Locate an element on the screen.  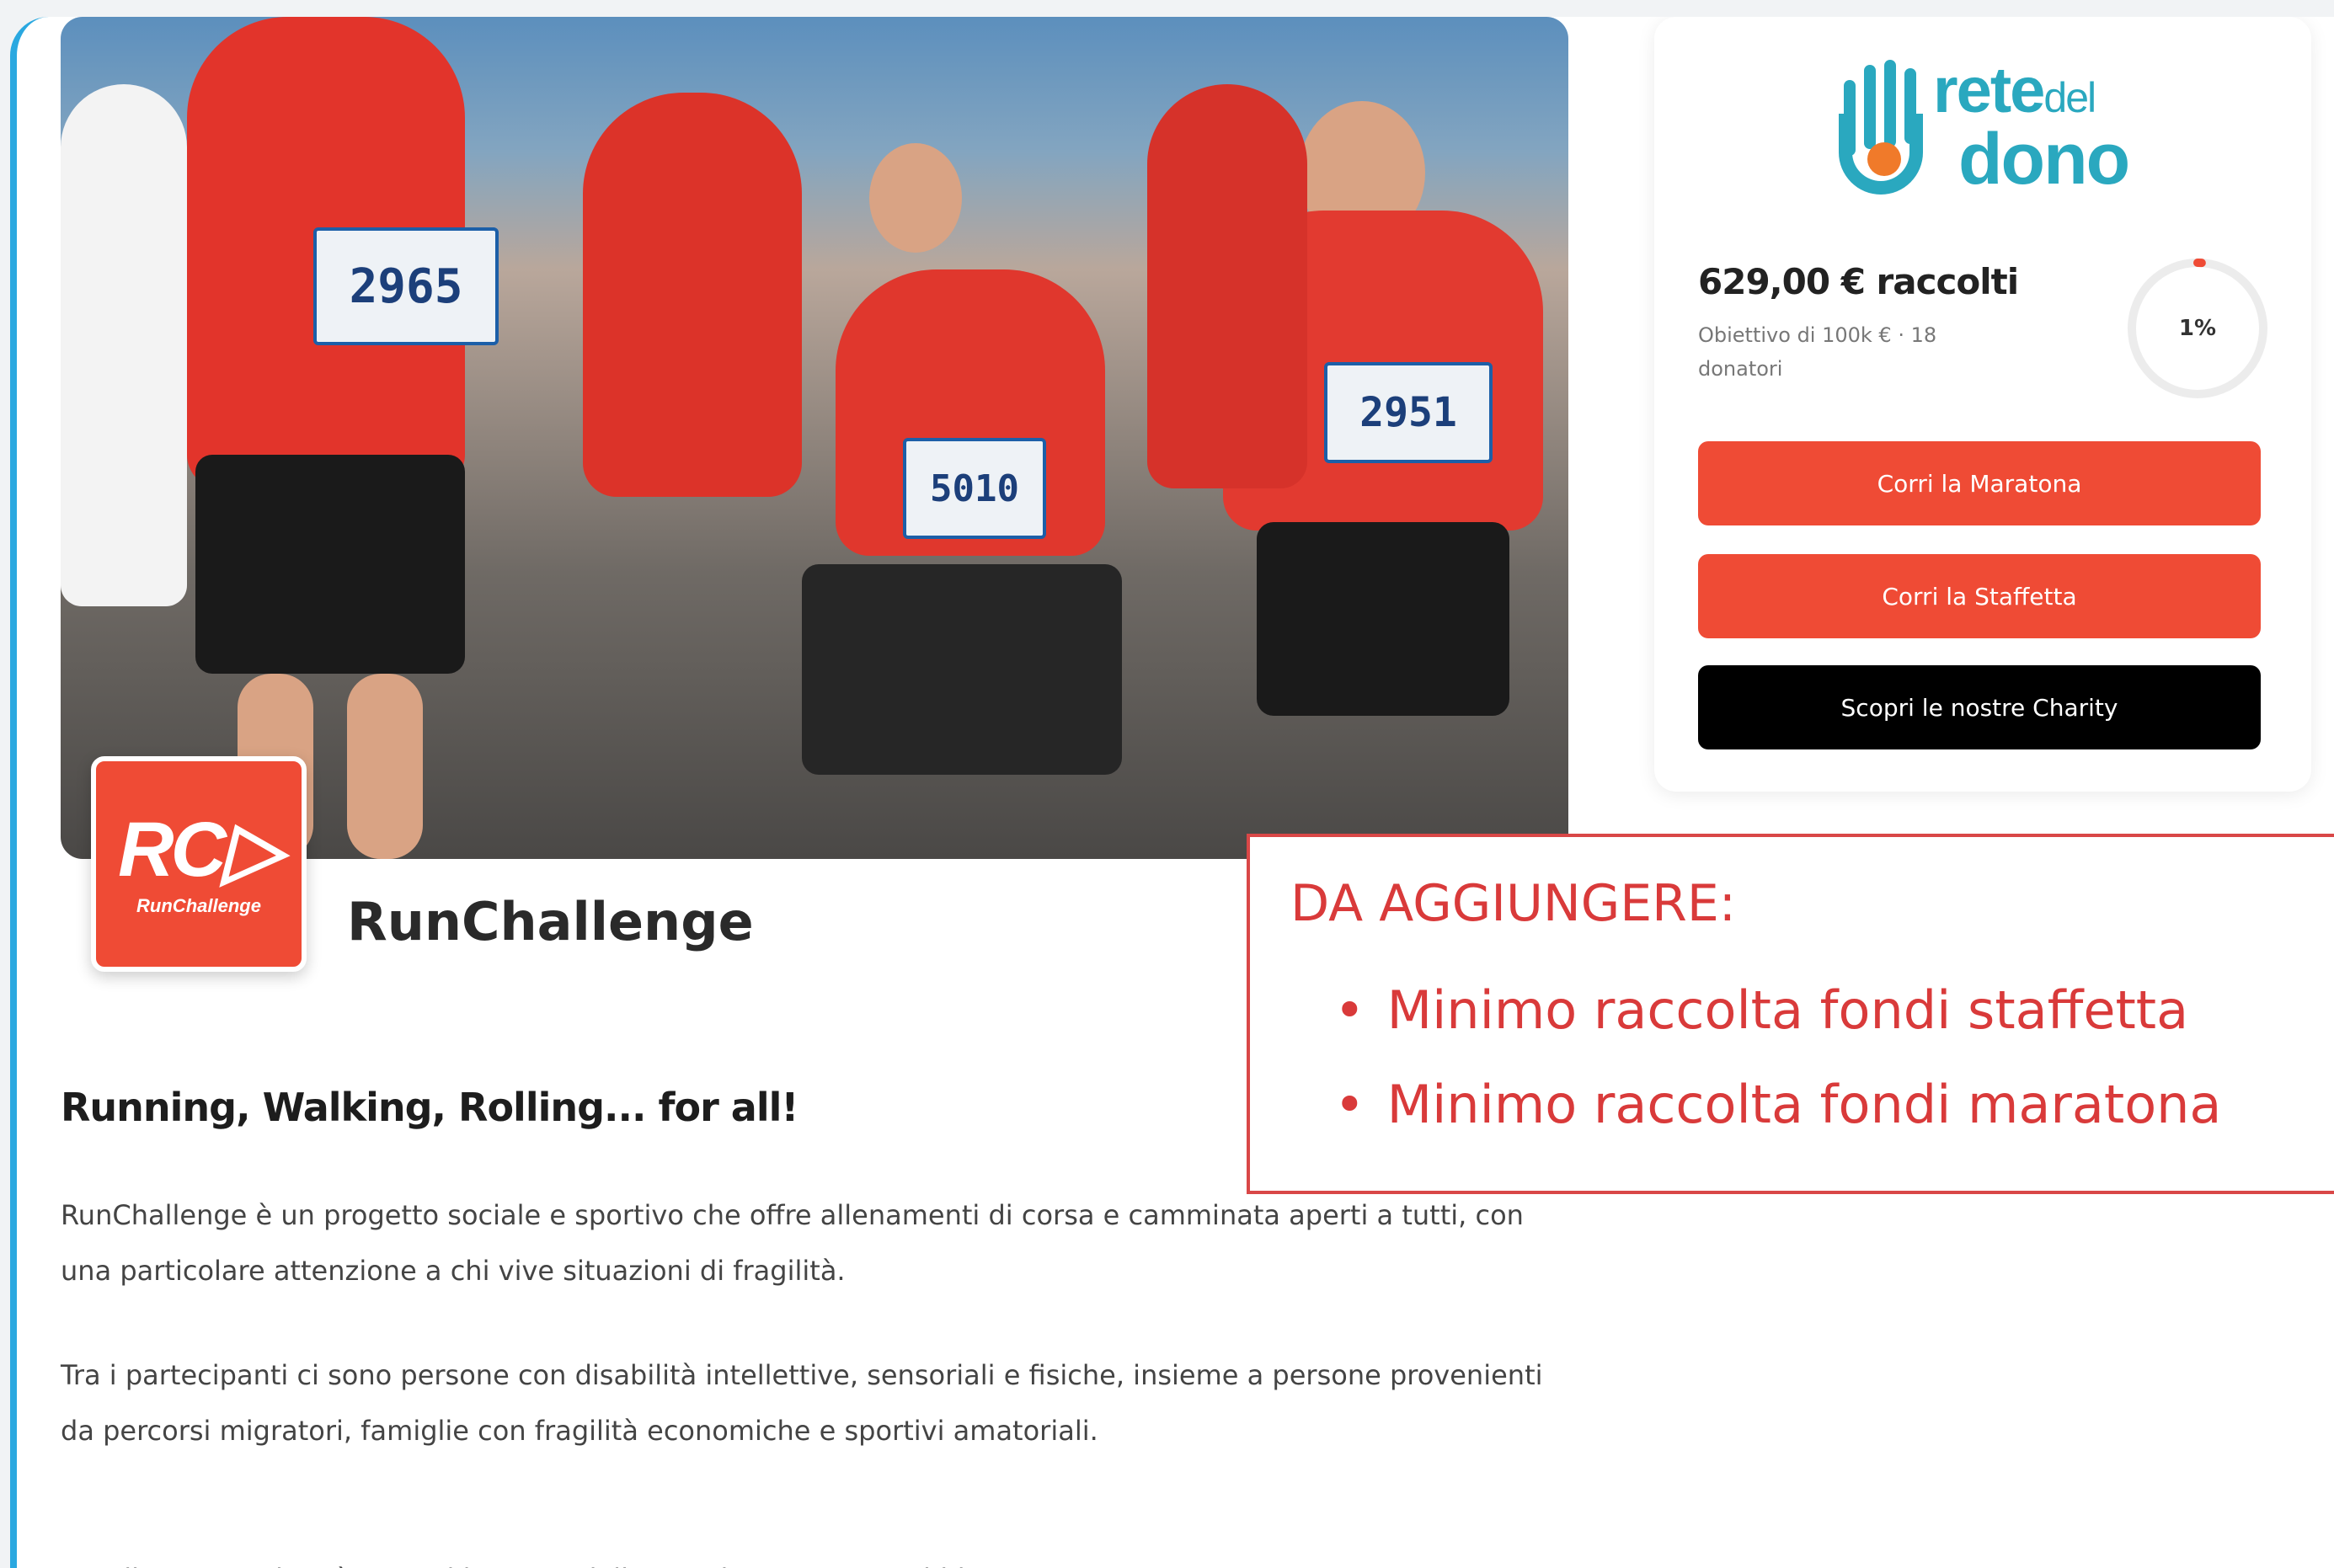
rete-del-dono-logo: retedel dono is located at coordinates (1983, 129).